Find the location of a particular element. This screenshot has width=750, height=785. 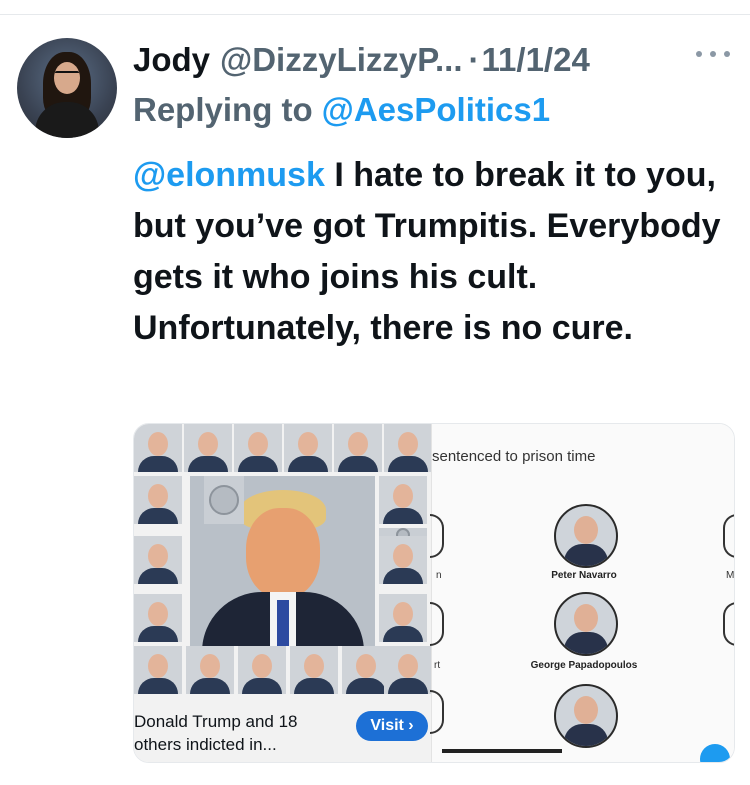

reply-prefix: Replying to is located at coordinates (223, 109).